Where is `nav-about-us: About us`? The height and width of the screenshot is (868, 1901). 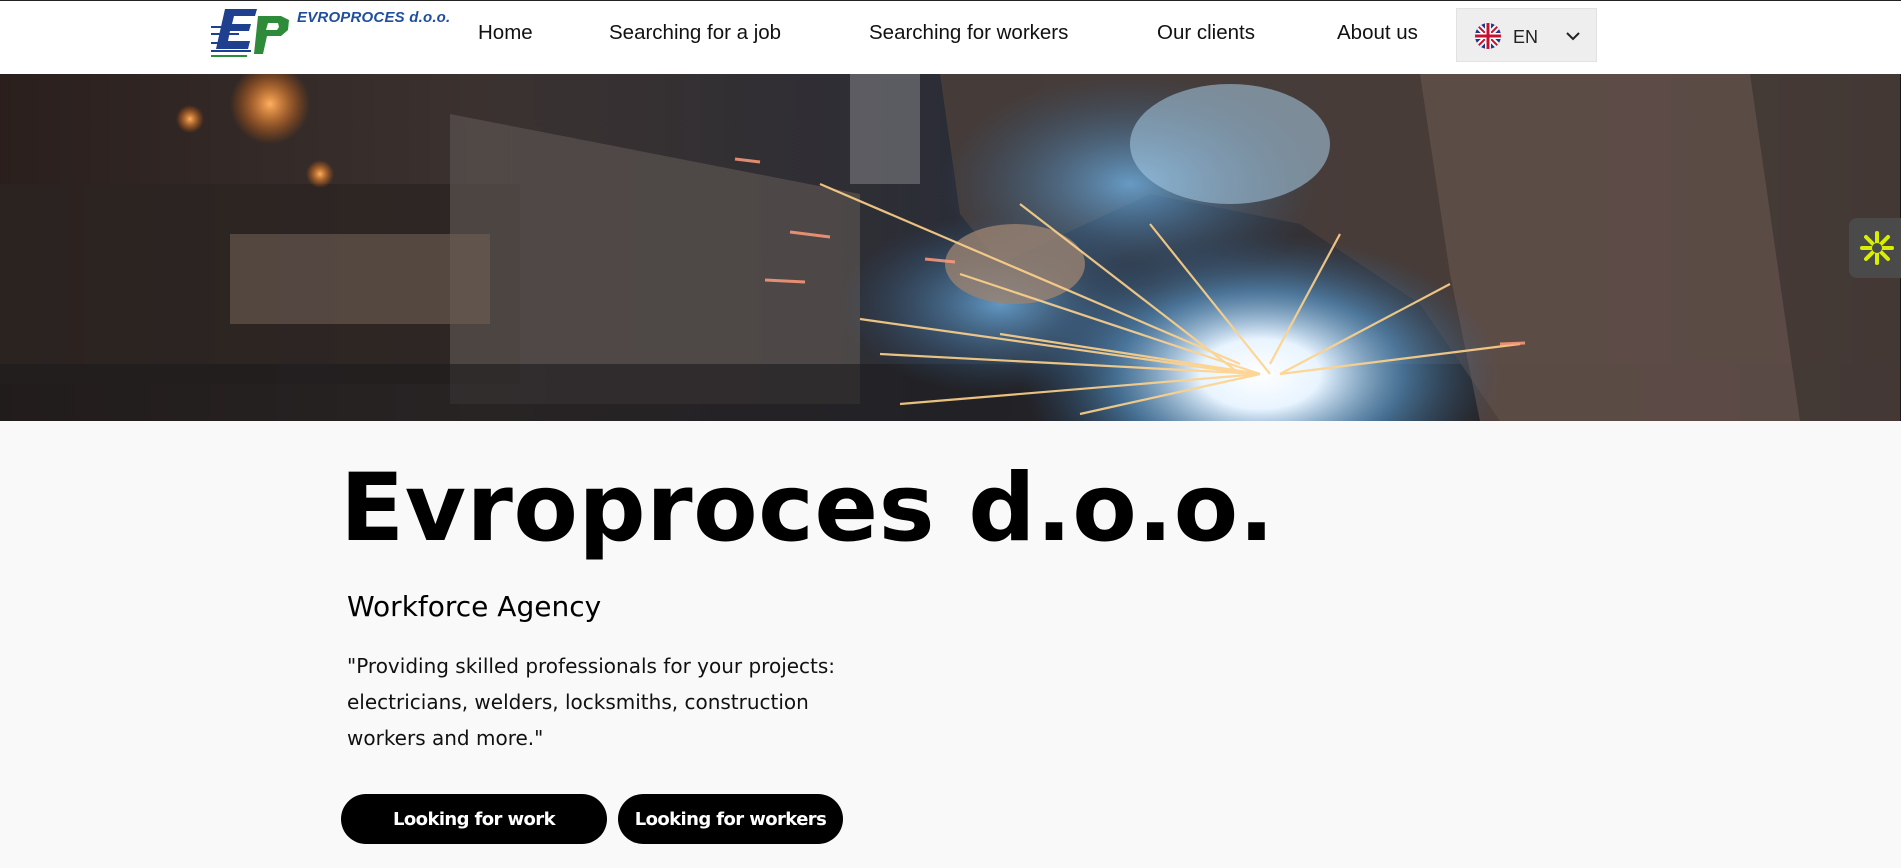
nav-about-us: About us is located at coordinates (1377, 33).